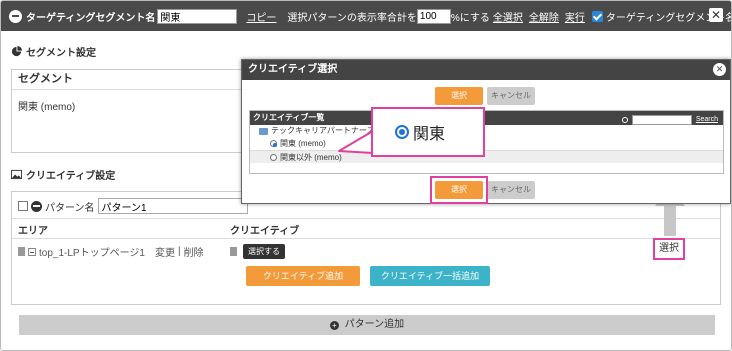  I want to click on select-creative-button: 選択する, so click(264, 251).